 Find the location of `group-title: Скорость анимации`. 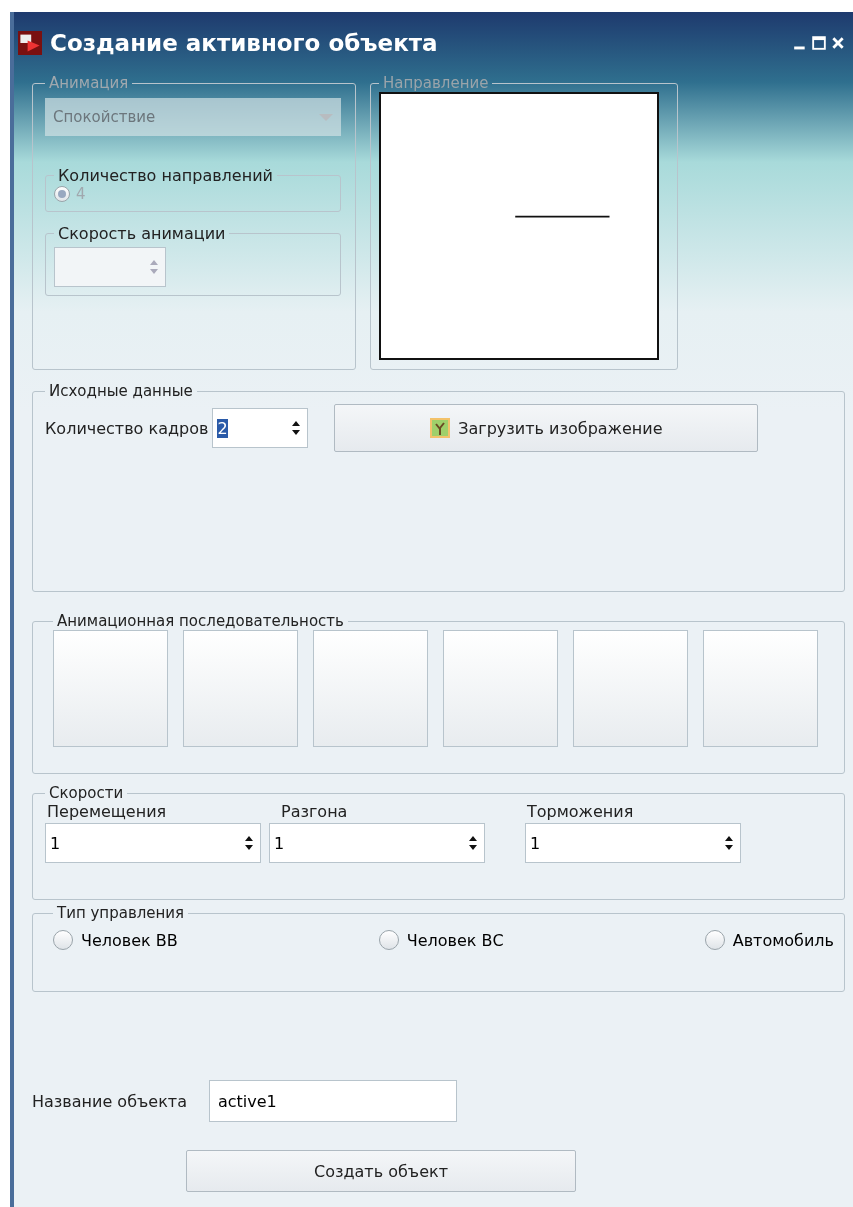

group-title: Скорость анимации is located at coordinates (142, 233).